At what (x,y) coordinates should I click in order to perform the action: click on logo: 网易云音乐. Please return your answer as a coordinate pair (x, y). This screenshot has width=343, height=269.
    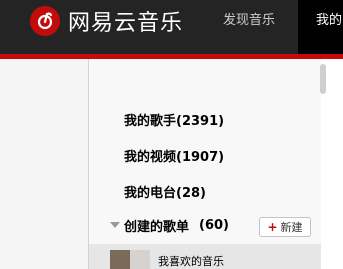
    Looking at the image, I should click on (106, 21).